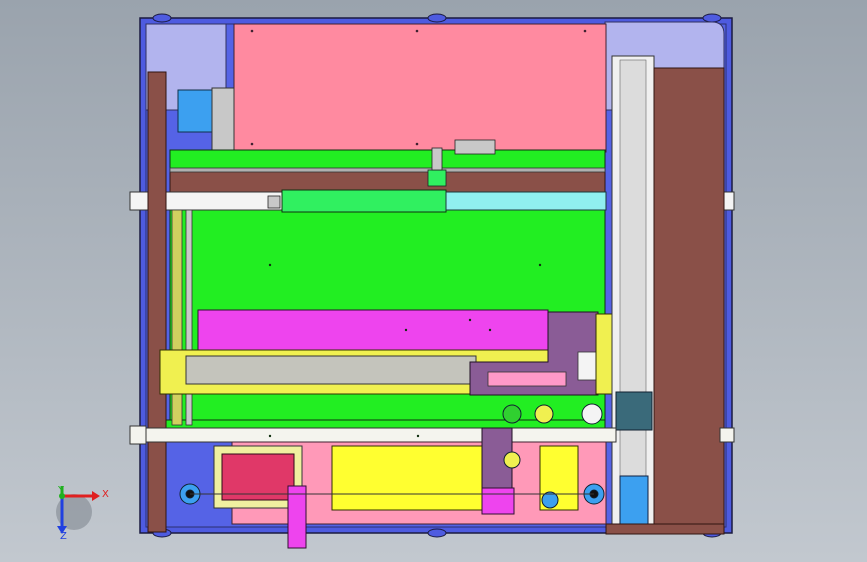 The width and height of the screenshot is (867, 562). What do you see at coordinates (258, 477) in the screenshot?
I see `crimson-box` at bounding box center [258, 477].